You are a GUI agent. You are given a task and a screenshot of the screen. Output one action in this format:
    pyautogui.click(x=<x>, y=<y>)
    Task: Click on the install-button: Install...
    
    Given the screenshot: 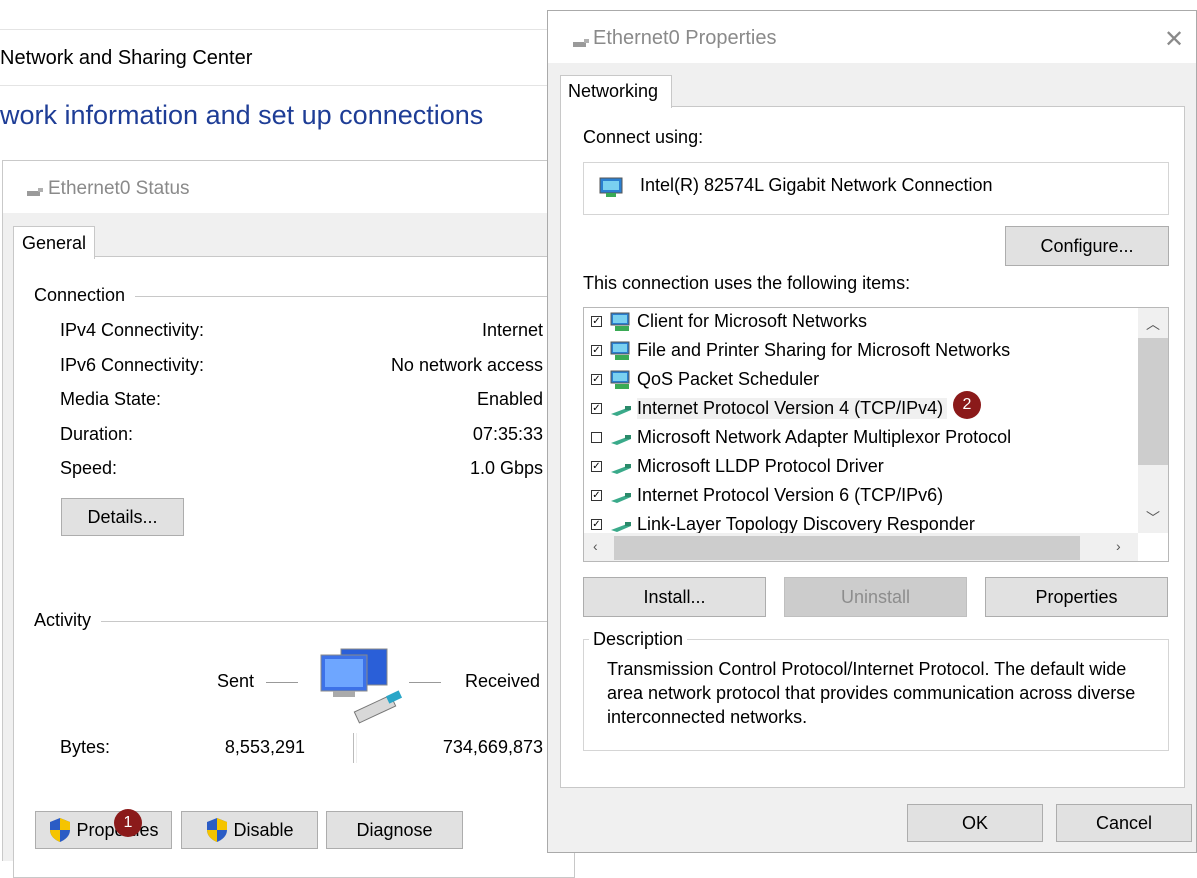 What is the action you would take?
    pyautogui.click(x=674, y=597)
    